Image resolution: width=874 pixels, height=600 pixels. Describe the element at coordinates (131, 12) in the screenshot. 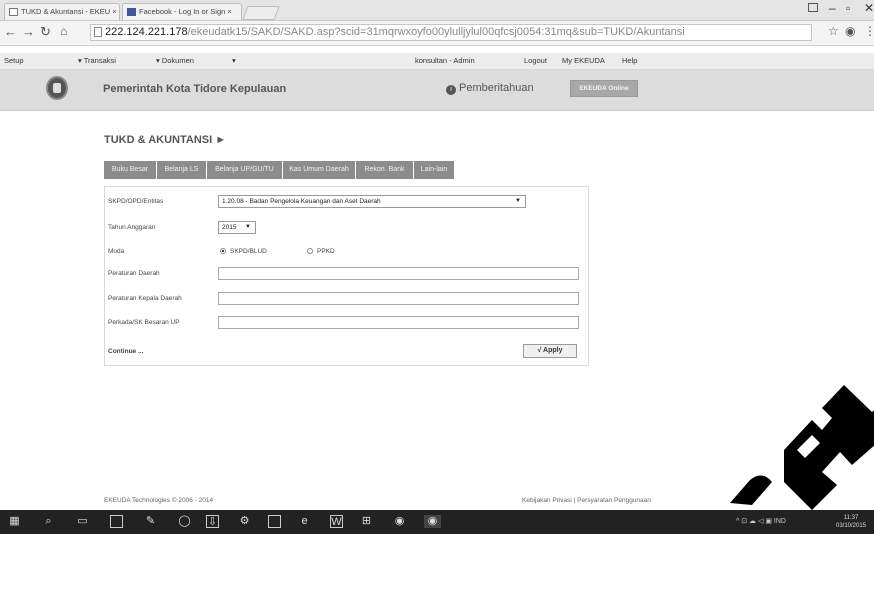

I see `facebook-icon` at that location.